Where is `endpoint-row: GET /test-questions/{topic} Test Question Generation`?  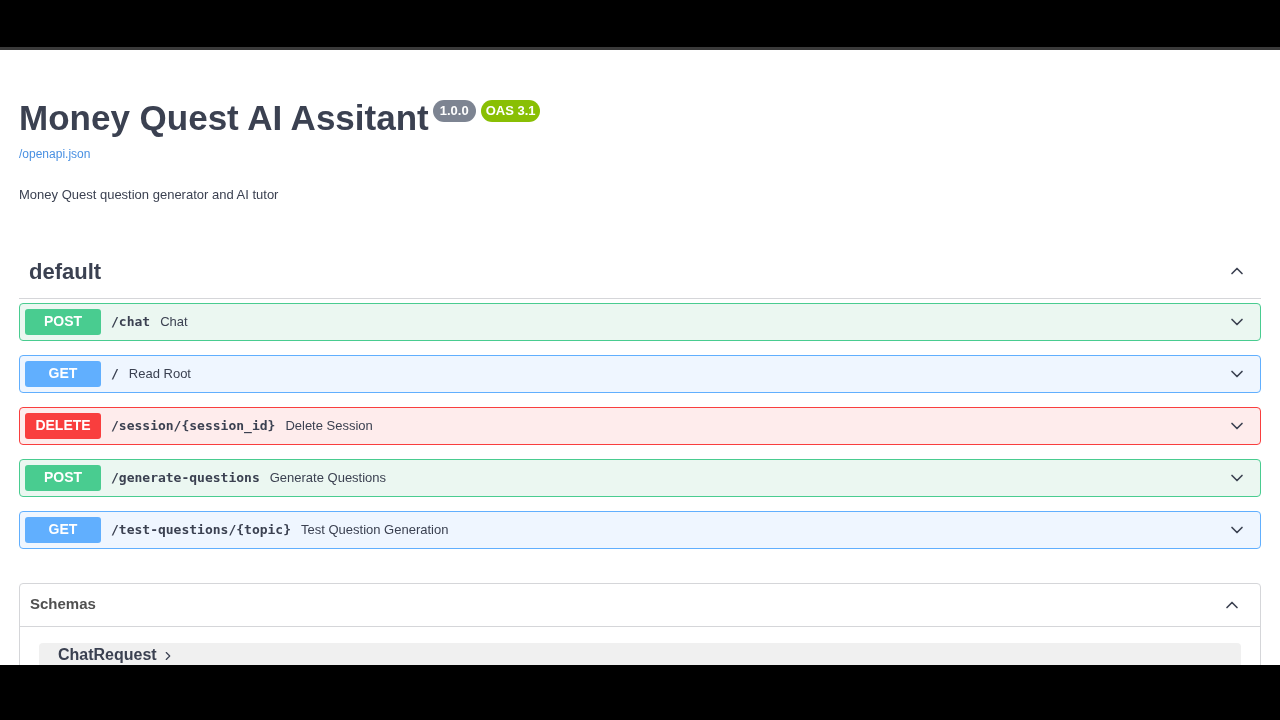
endpoint-row: GET /test-questions/{topic} Test Question Generation is located at coordinates (640, 529).